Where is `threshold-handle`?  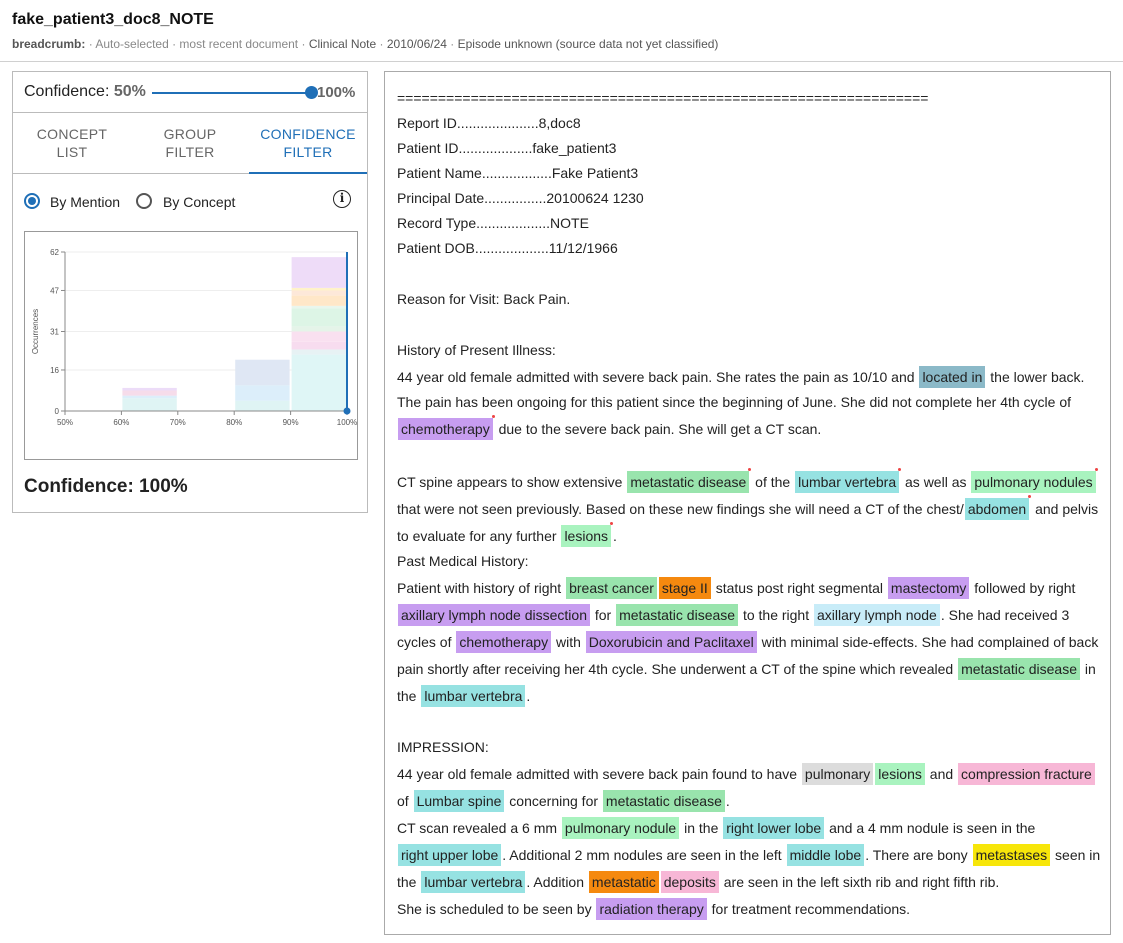
threshold-handle is located at coordinates (347, 411).